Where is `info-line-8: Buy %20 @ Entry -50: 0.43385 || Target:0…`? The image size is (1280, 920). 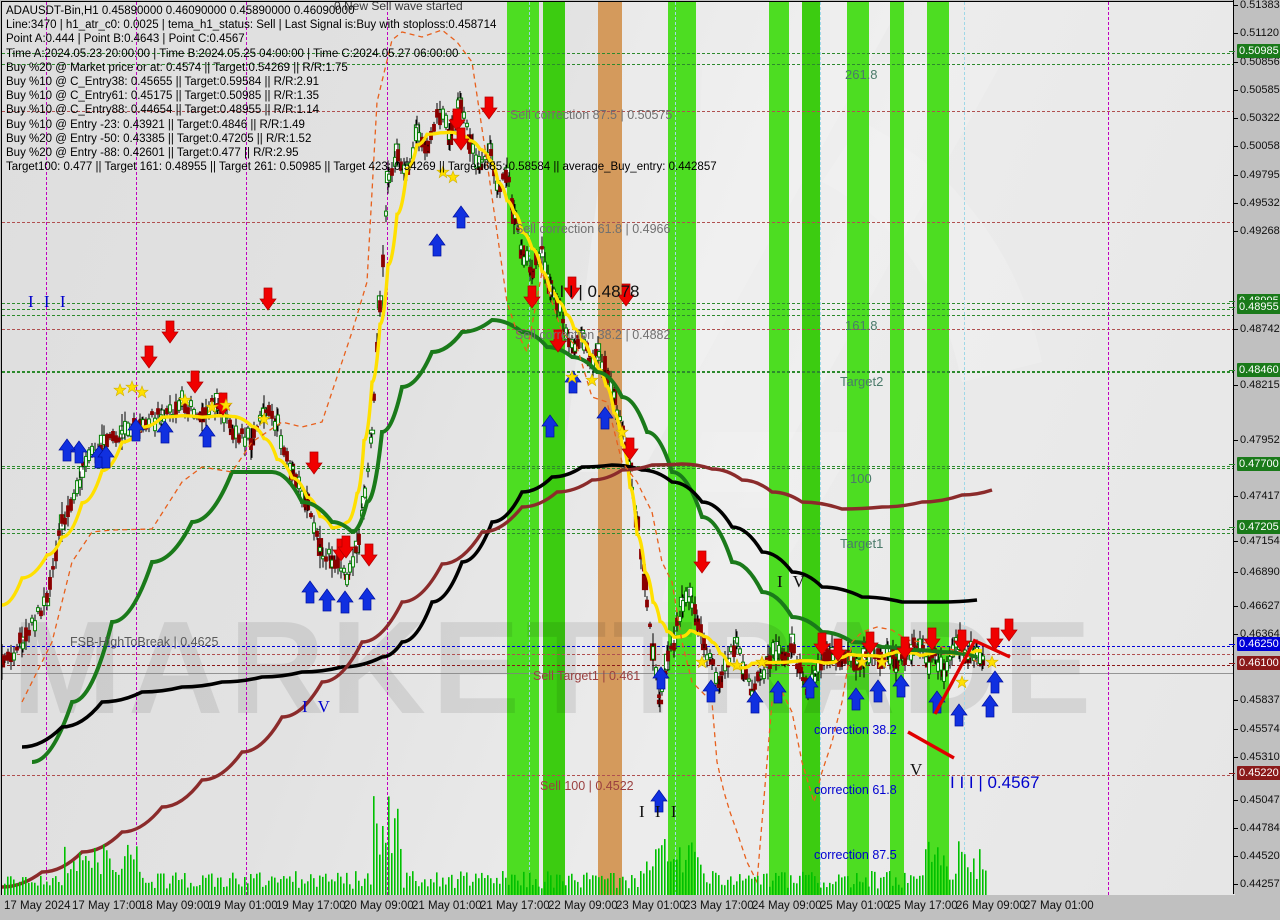
info-line-8: Buy %20 @ Entry -50: 0.43385 || Target:0… is located at coordinates (159, 138).